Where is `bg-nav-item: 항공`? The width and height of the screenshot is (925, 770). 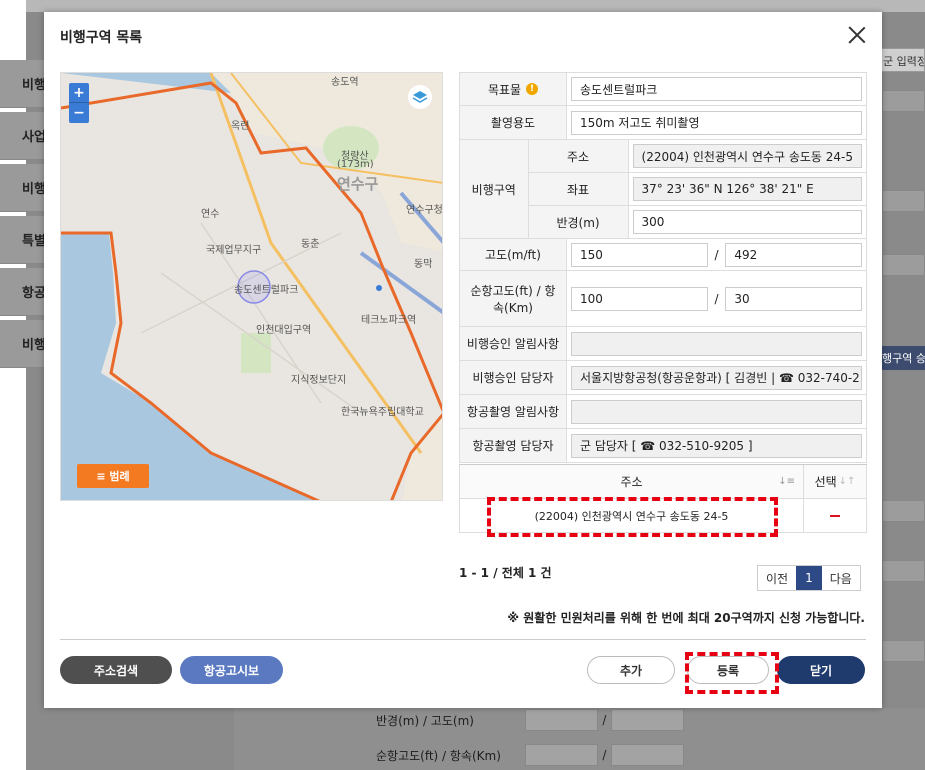
bg-nav-item: 항공 is located at coordinates (22, 292).